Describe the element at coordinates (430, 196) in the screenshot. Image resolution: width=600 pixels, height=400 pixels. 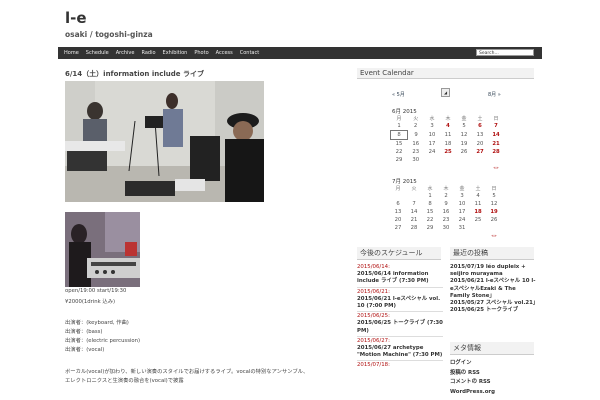
I see `calendar-day: 1` at that location.